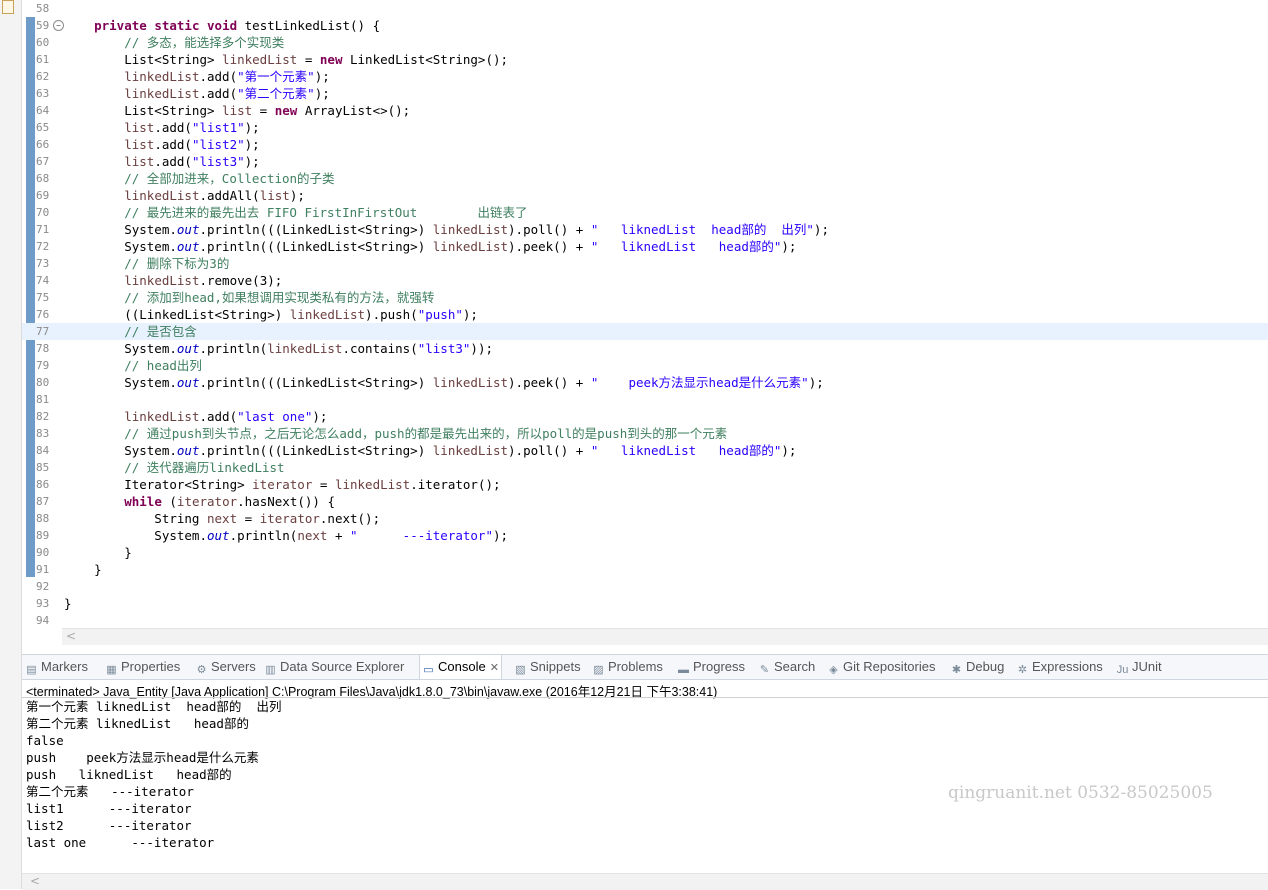 Image resolution: width=1268 pixels, height=890 pixels. Describe the element at coordinates (645, 501) in the screenshot. I see `code-line: 87 while (iterator.hasNext()) {` at that location.